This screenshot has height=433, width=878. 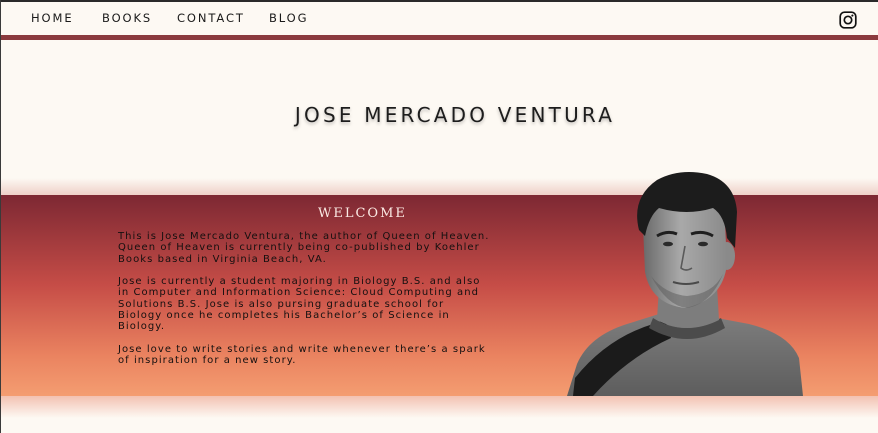 I want to click on left-border, so click(x=0, y=216).